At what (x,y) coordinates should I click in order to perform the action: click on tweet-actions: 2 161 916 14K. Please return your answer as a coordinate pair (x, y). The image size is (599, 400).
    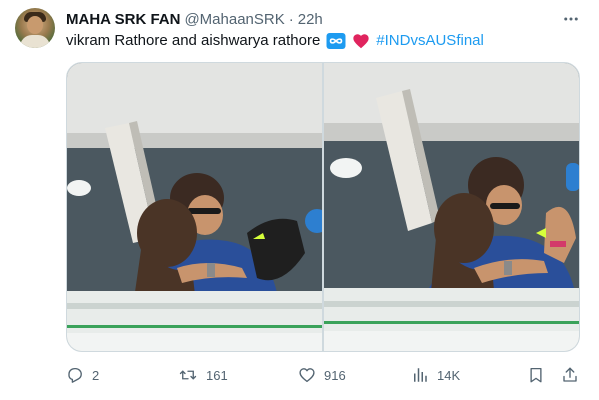
    Looking at the image, I should click on (326, 375).